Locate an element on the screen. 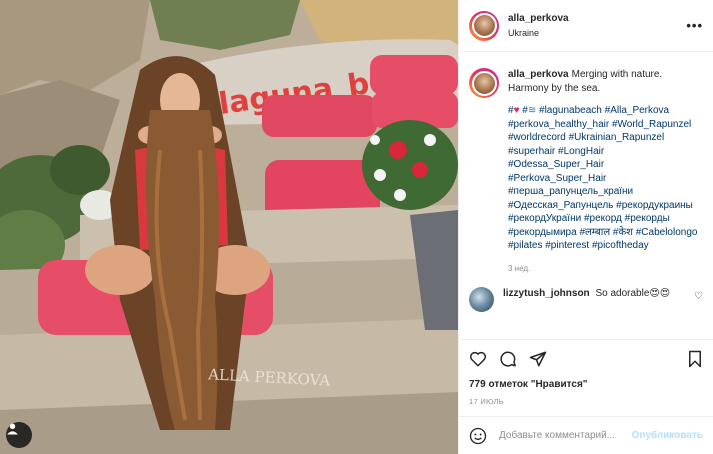 Image resolution: width=713 pixels, height=454 pixels. author-avatar is located at coordinates (484, 25).